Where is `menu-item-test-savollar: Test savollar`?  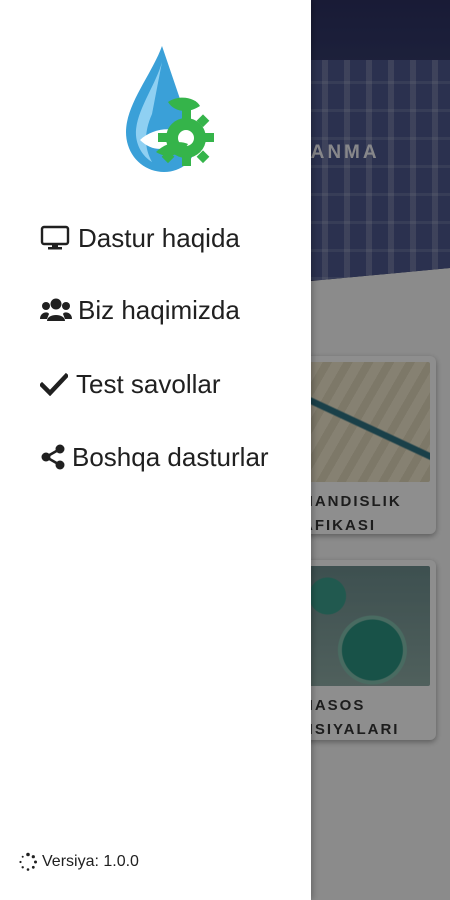 menu-item-test-savollar: Test savollar is located at coordinates (130, 384).